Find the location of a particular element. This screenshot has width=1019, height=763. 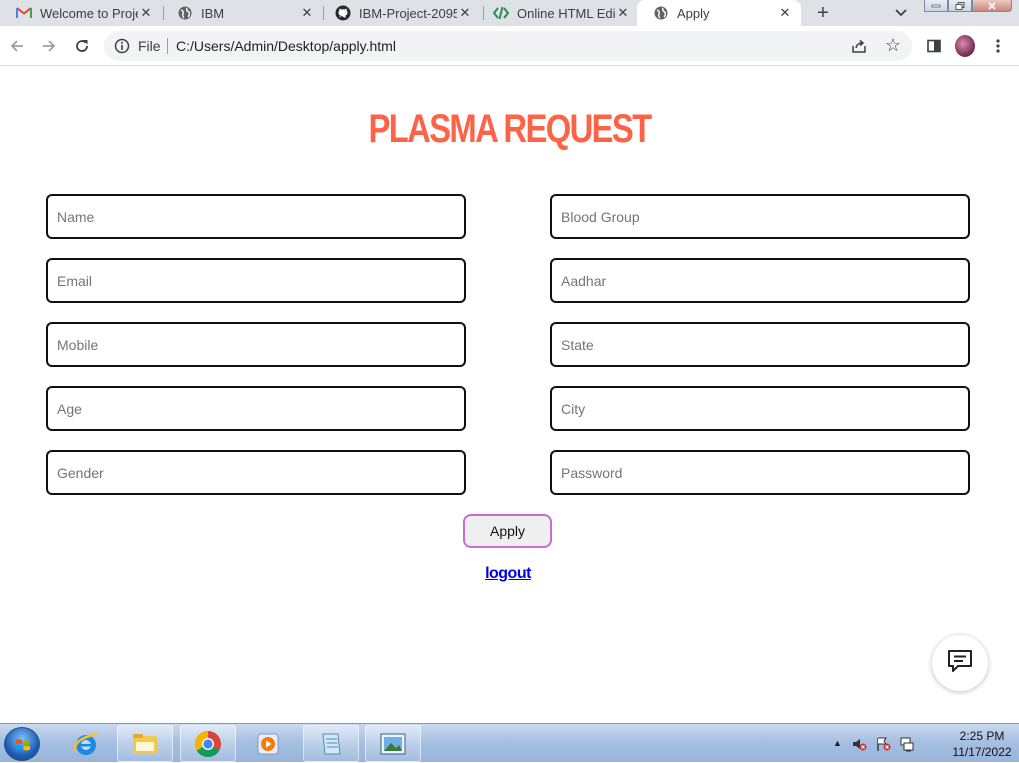

github-icon is located at coordinates (343, 13).